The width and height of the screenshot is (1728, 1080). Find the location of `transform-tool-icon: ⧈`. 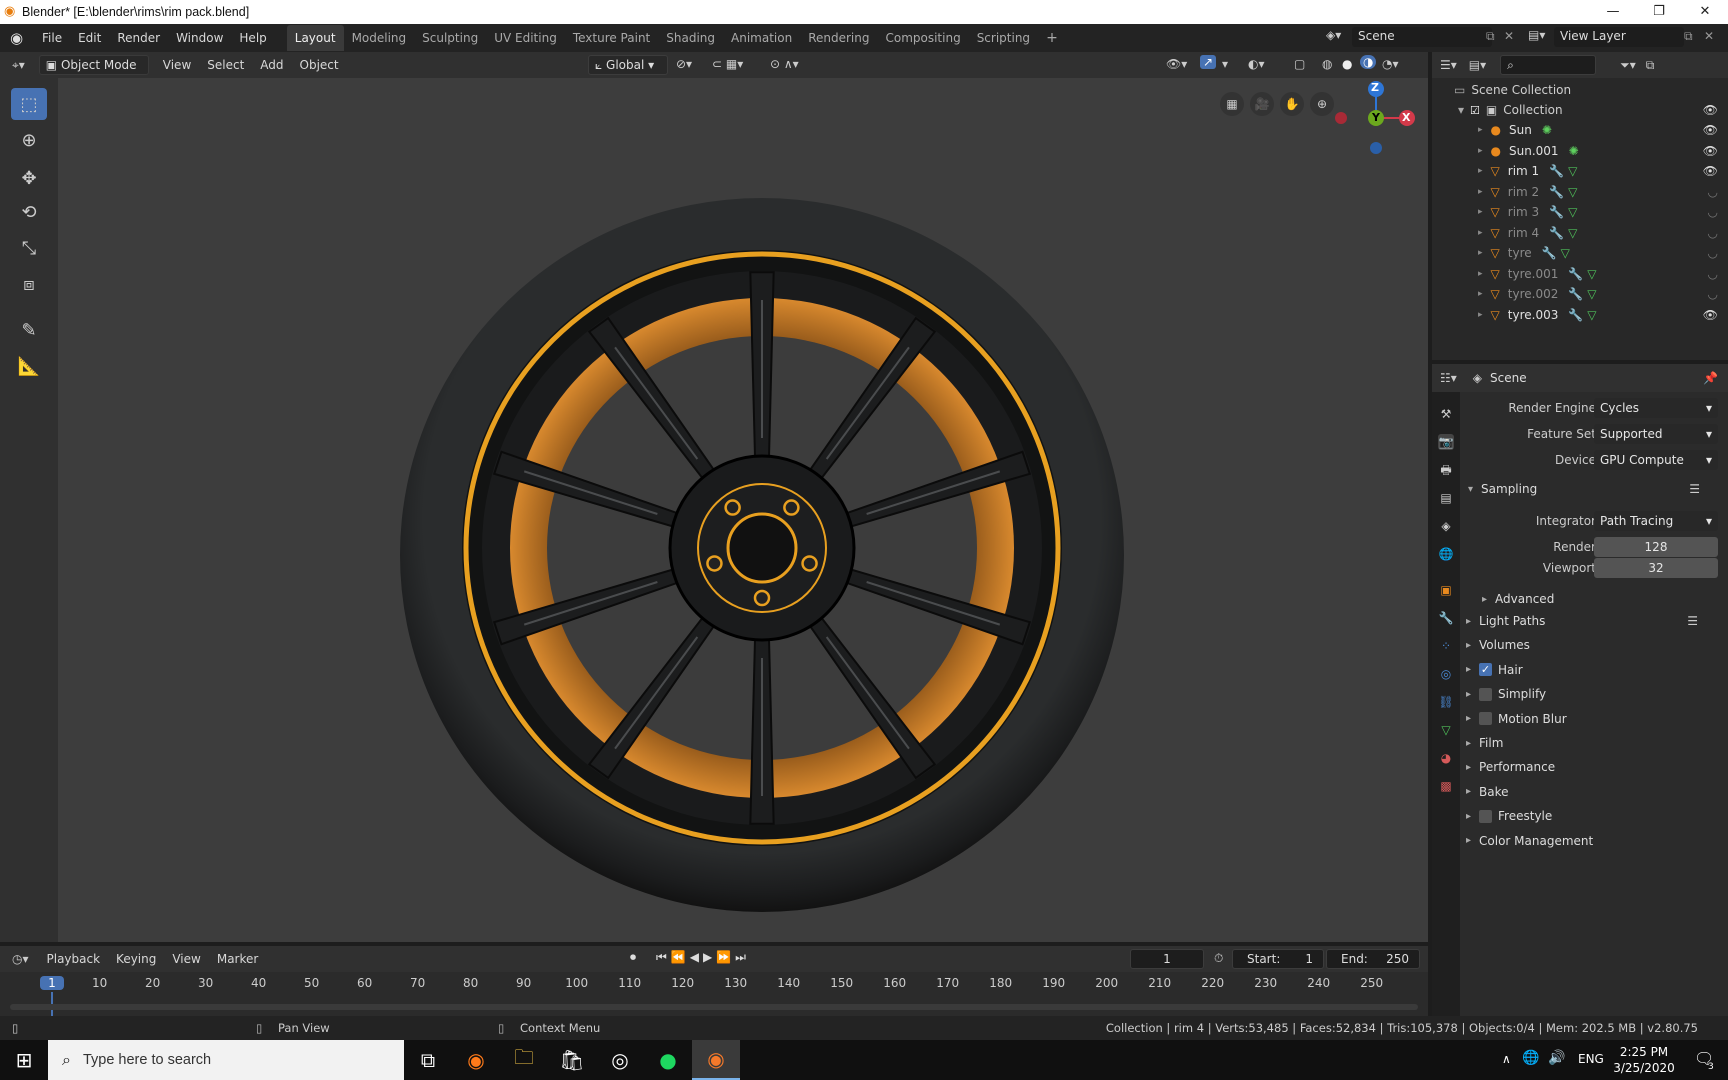

transform-tool-icon: ⧈ is located at coordinates (29, 284).